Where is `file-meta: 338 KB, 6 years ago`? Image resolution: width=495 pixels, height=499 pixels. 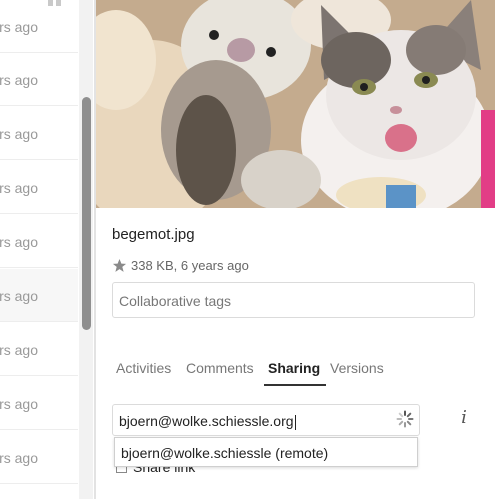
file-meta: 338 KB, 6 years ago is located at coordinates (180, 265).